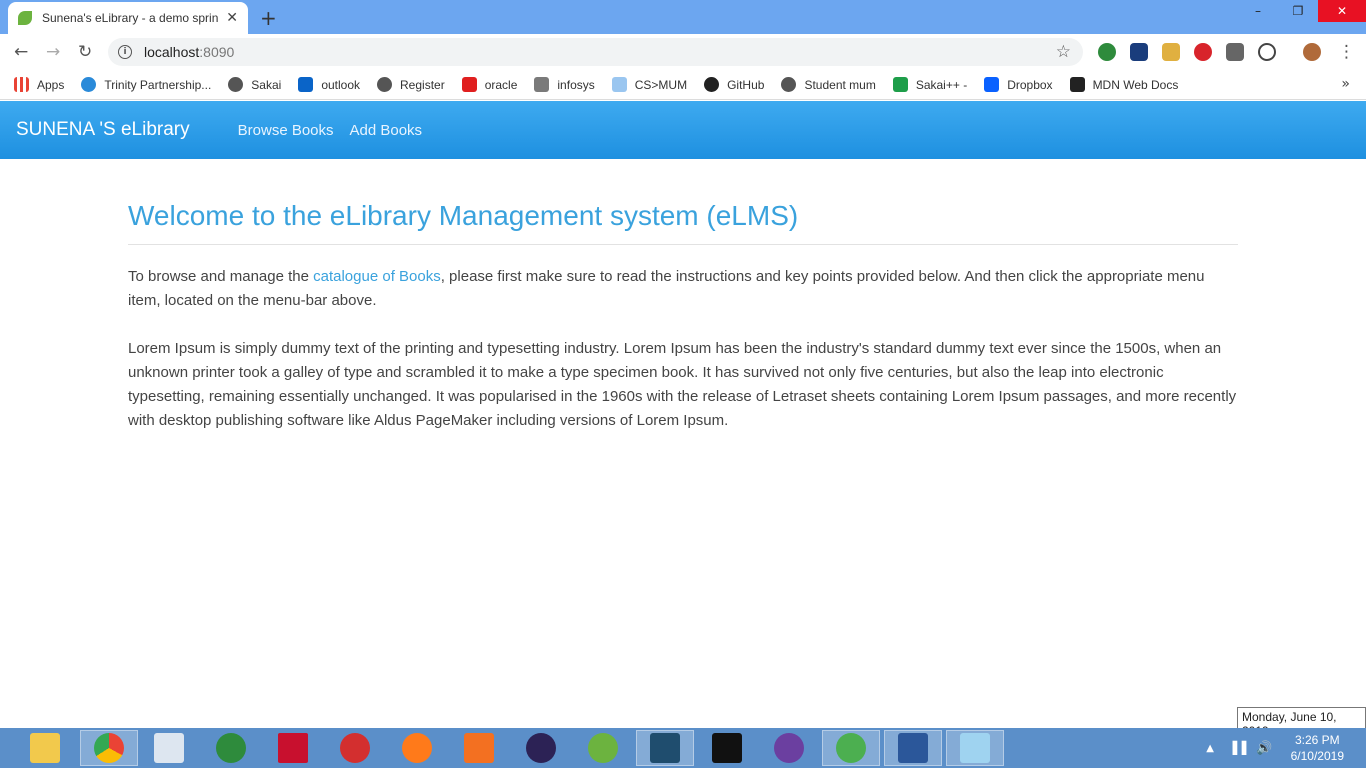  I want to click on clock-date: 6/10/2019, so click(1317, 756).